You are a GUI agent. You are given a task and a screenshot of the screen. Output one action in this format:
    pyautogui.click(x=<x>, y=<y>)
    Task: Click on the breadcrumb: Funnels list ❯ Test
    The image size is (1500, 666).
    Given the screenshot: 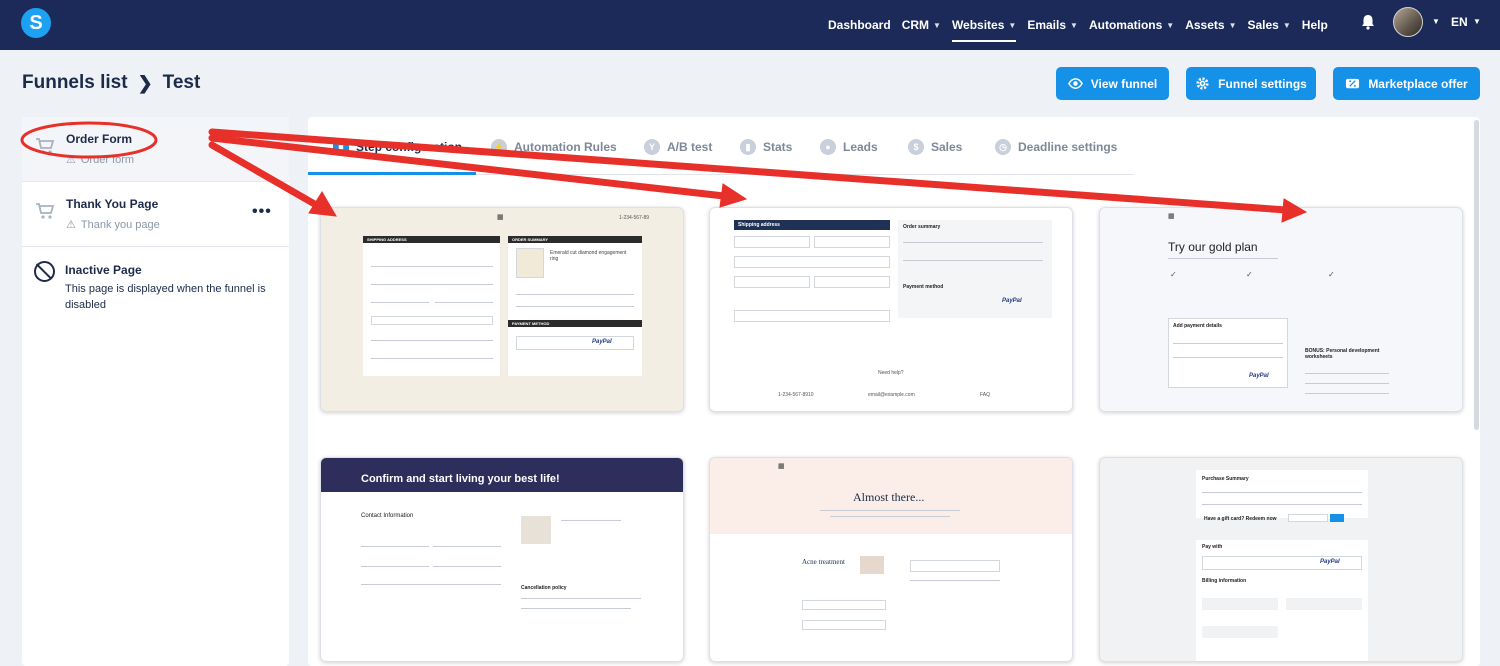 What is the action you would take?
    pyautogui.click(x=111, y=83)
    